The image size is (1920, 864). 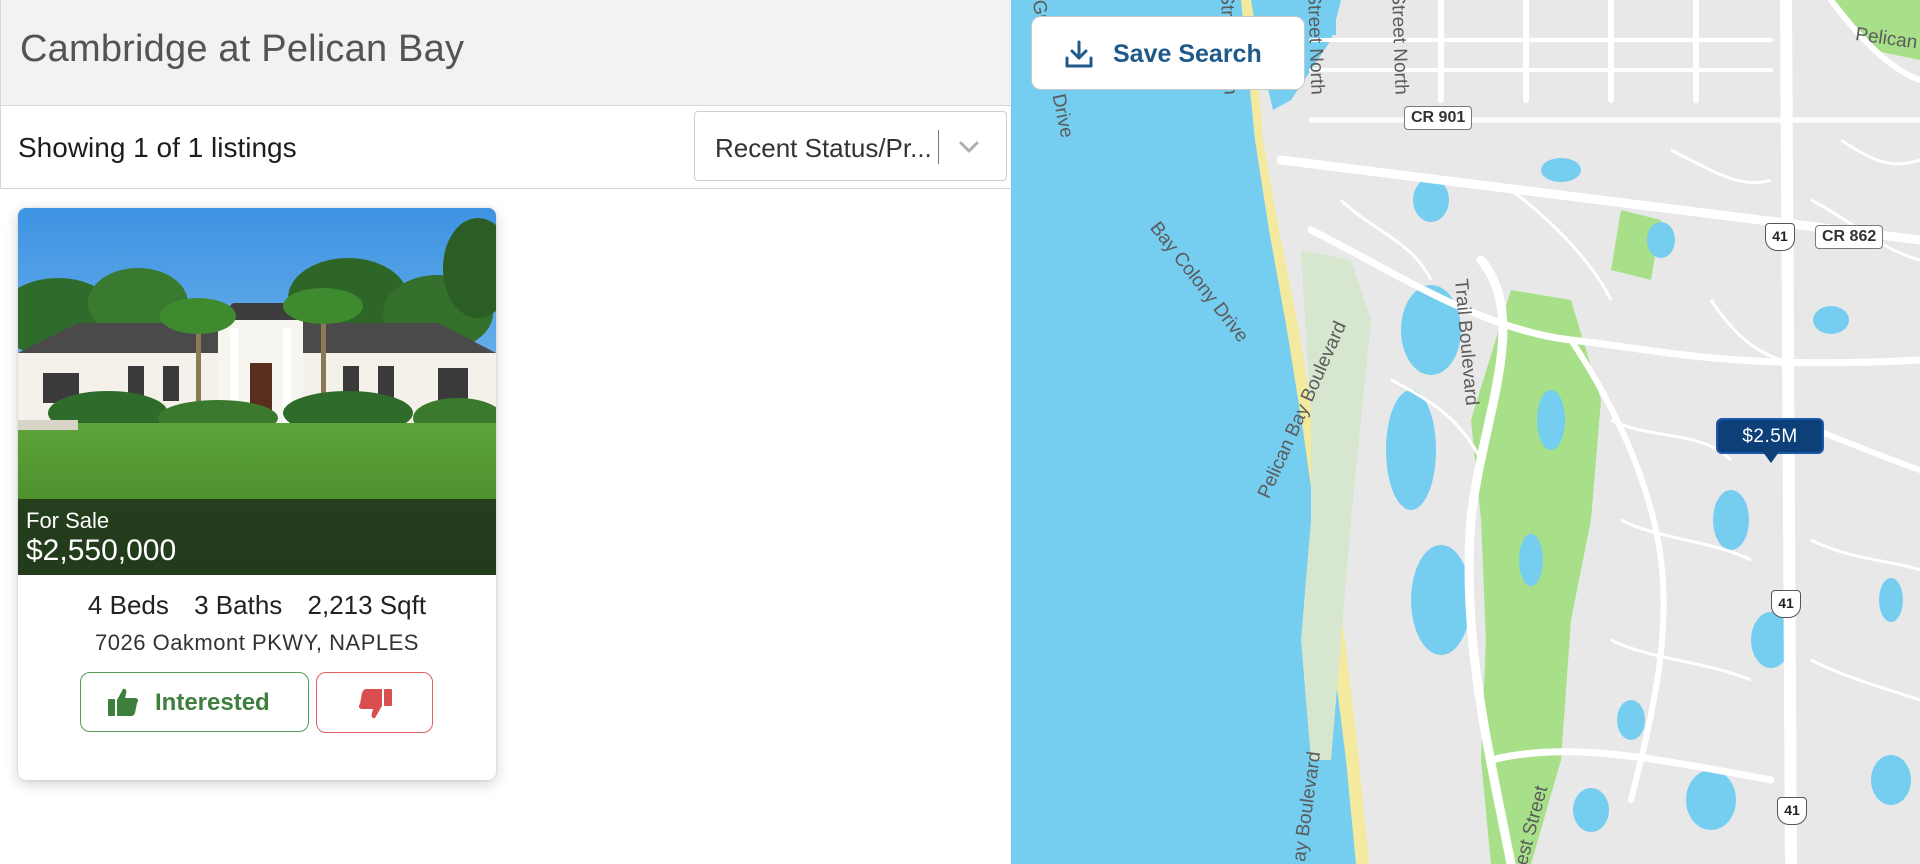 What do you see at coordinates (1849, 237) in the screenshot?
I see `road-shield-cr862: CR 862` at bounding box center [1849, 237].